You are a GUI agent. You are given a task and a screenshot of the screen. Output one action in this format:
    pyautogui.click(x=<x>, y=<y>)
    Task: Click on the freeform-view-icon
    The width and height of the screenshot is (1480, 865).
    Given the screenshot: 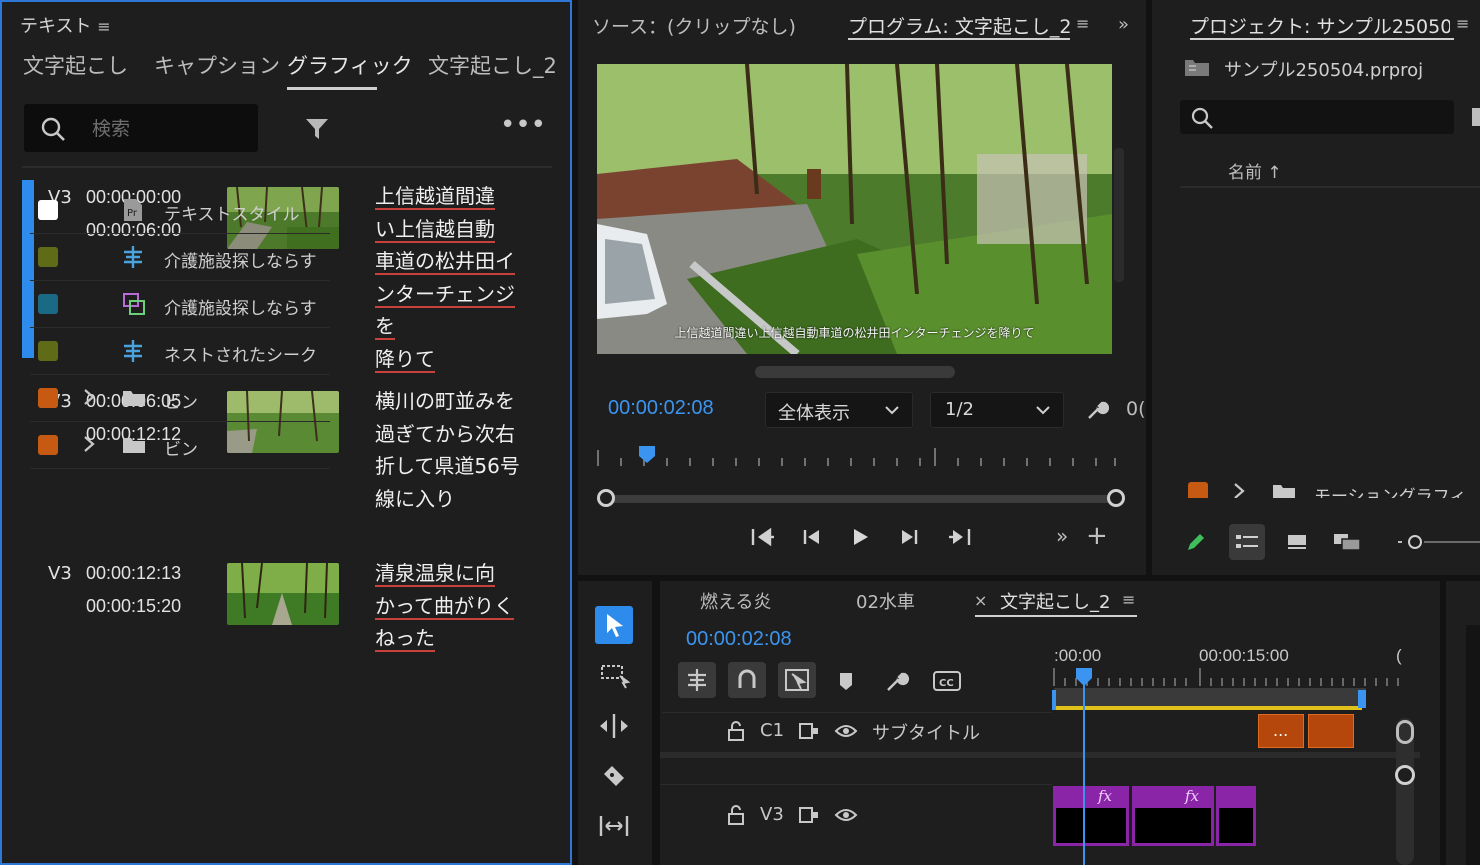 What is the action you would take?
    pyautogui.click(x=1347, y=542)
    